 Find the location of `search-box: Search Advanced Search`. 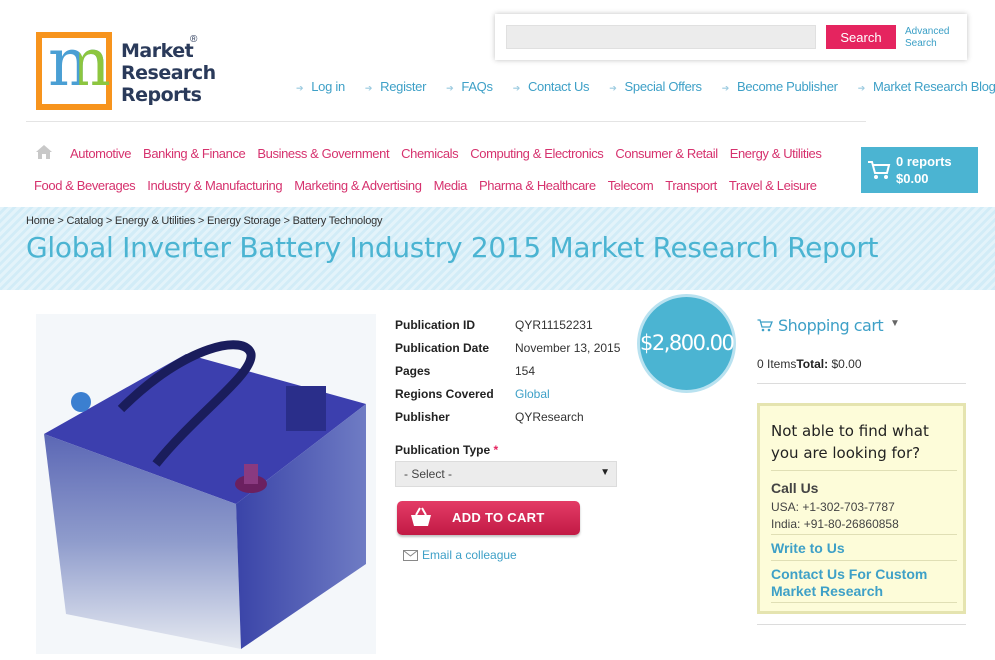

search-box: Search Advanced Search is located at coordinates (731, 37).